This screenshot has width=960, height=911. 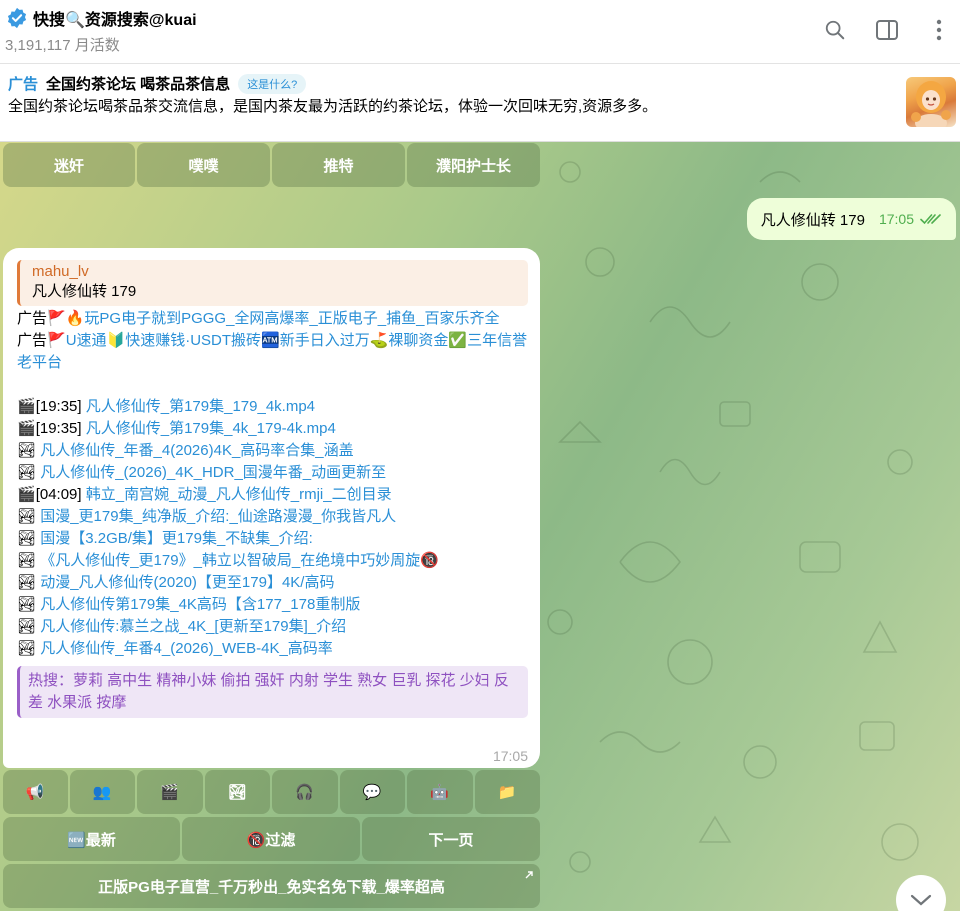 What do you see at coordinates (480, 32) in the screenshot?
I see `chat-header: 快搜🔍资源搜索@kuai 3,191,117 月活数` at bounding box center [480, 32].